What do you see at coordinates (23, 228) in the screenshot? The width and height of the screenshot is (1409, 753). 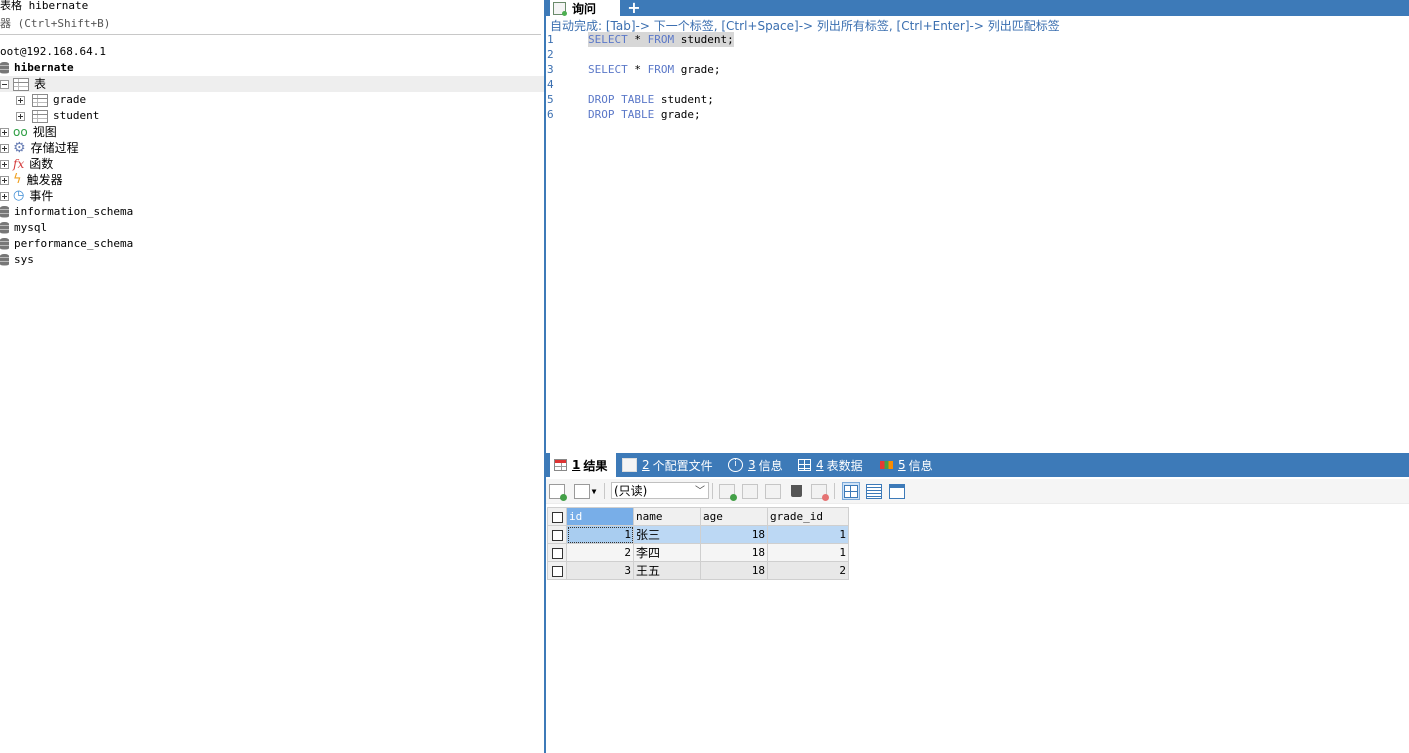 I see `database-node-mysql: mysql` at bounding box center [23, 228].